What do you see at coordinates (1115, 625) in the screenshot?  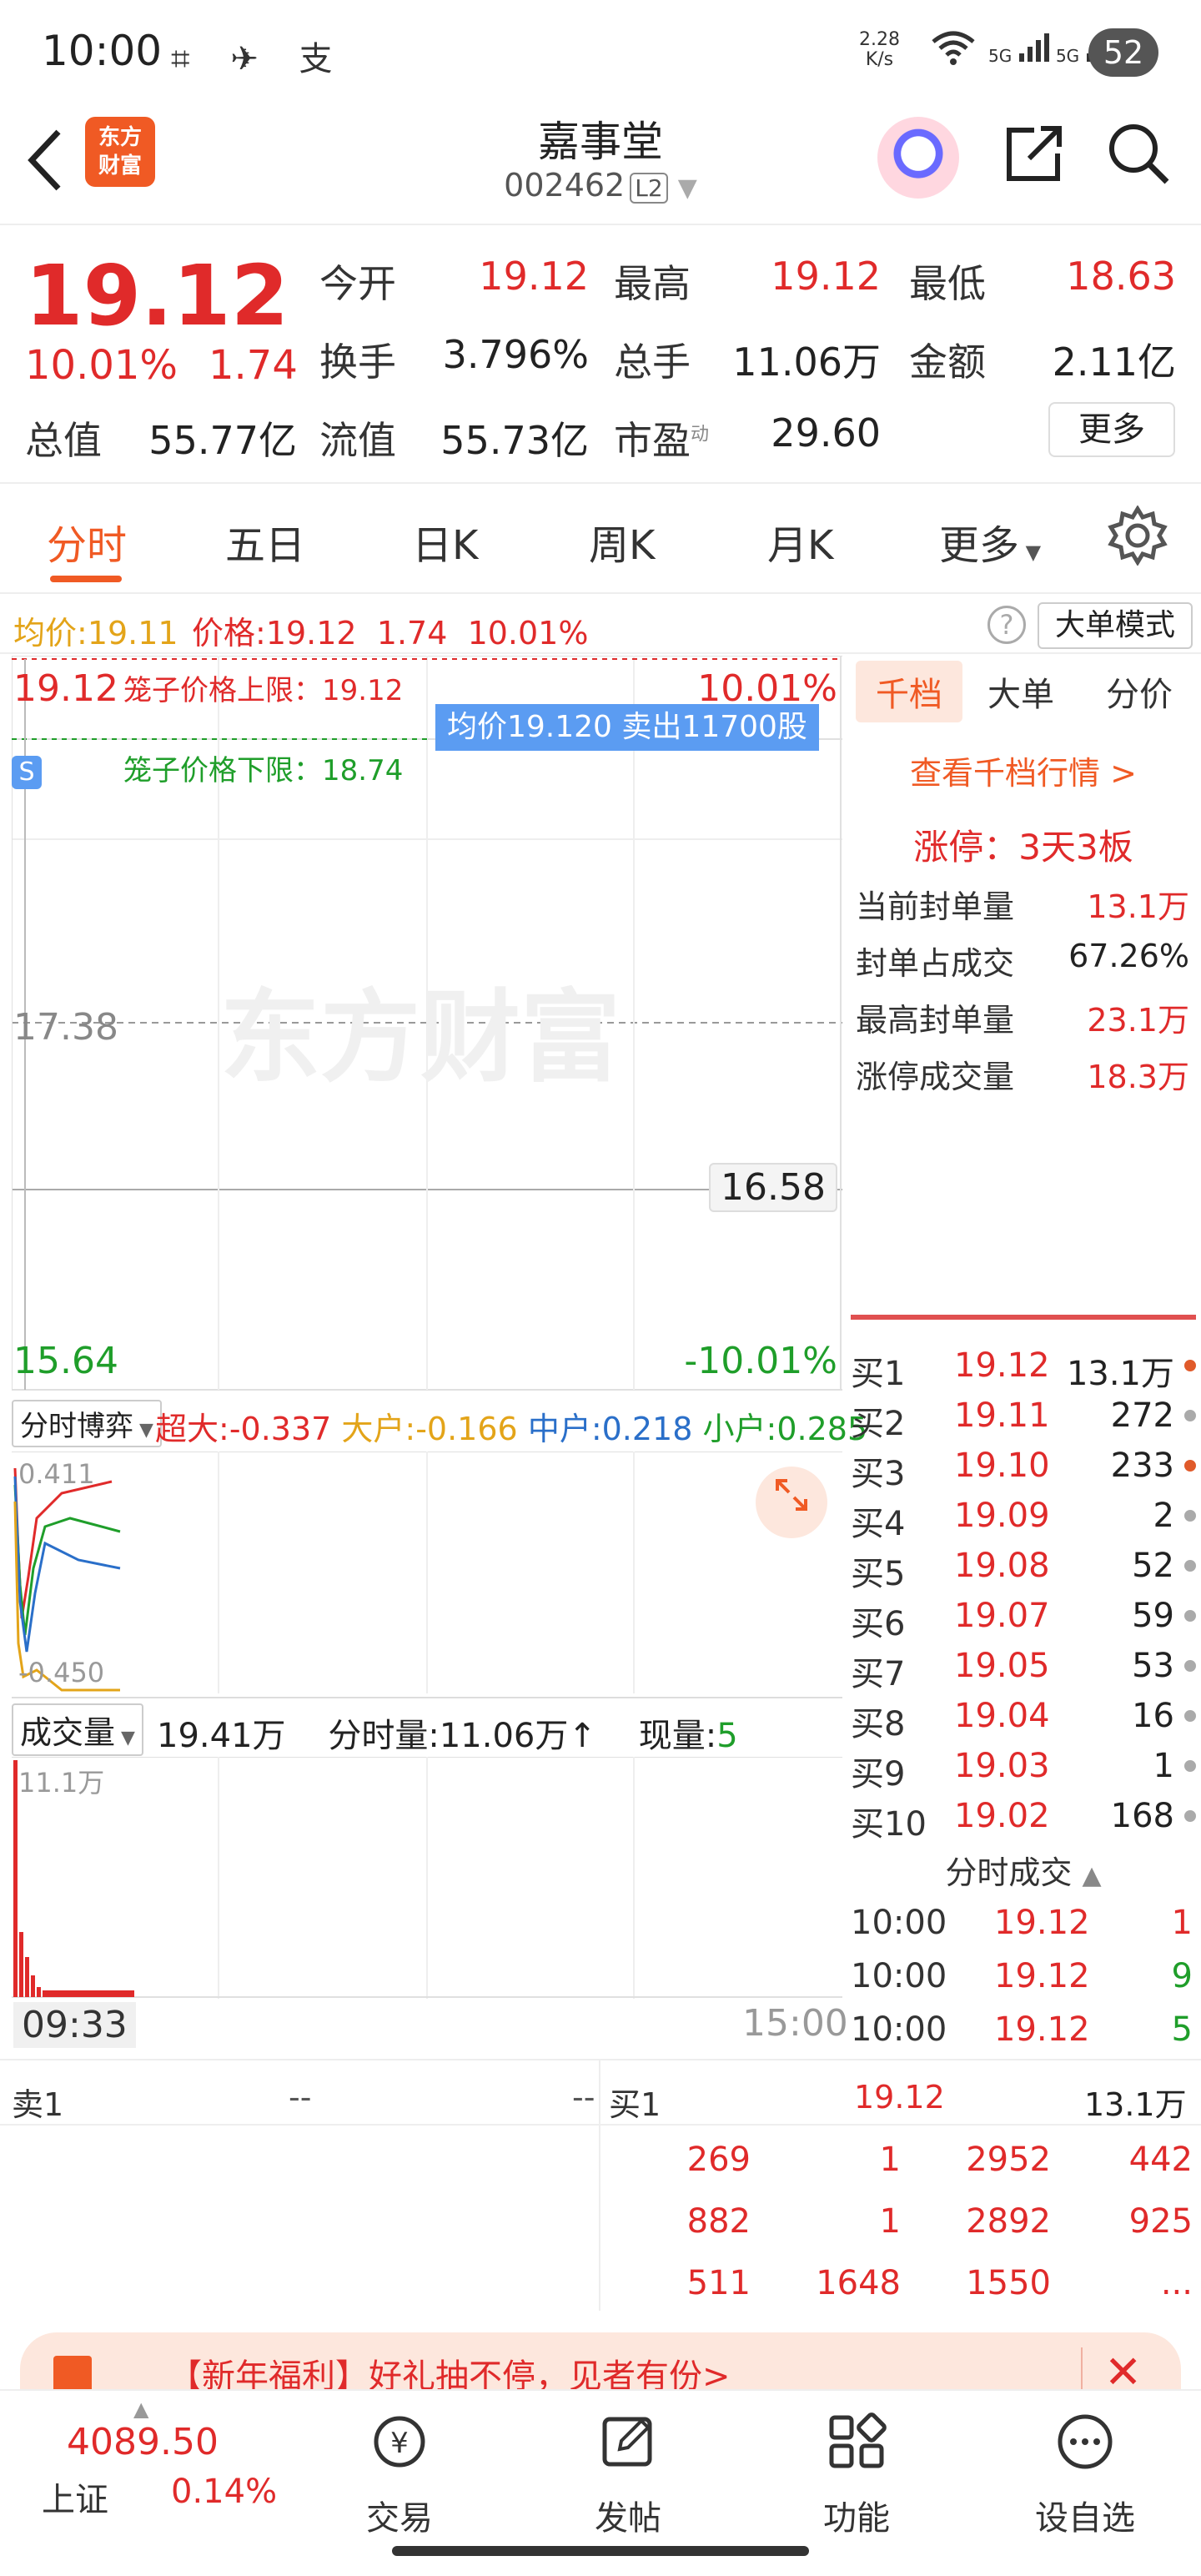 I see `big-order-mode-button: 大单模式` at bounding box center [1115, 625].